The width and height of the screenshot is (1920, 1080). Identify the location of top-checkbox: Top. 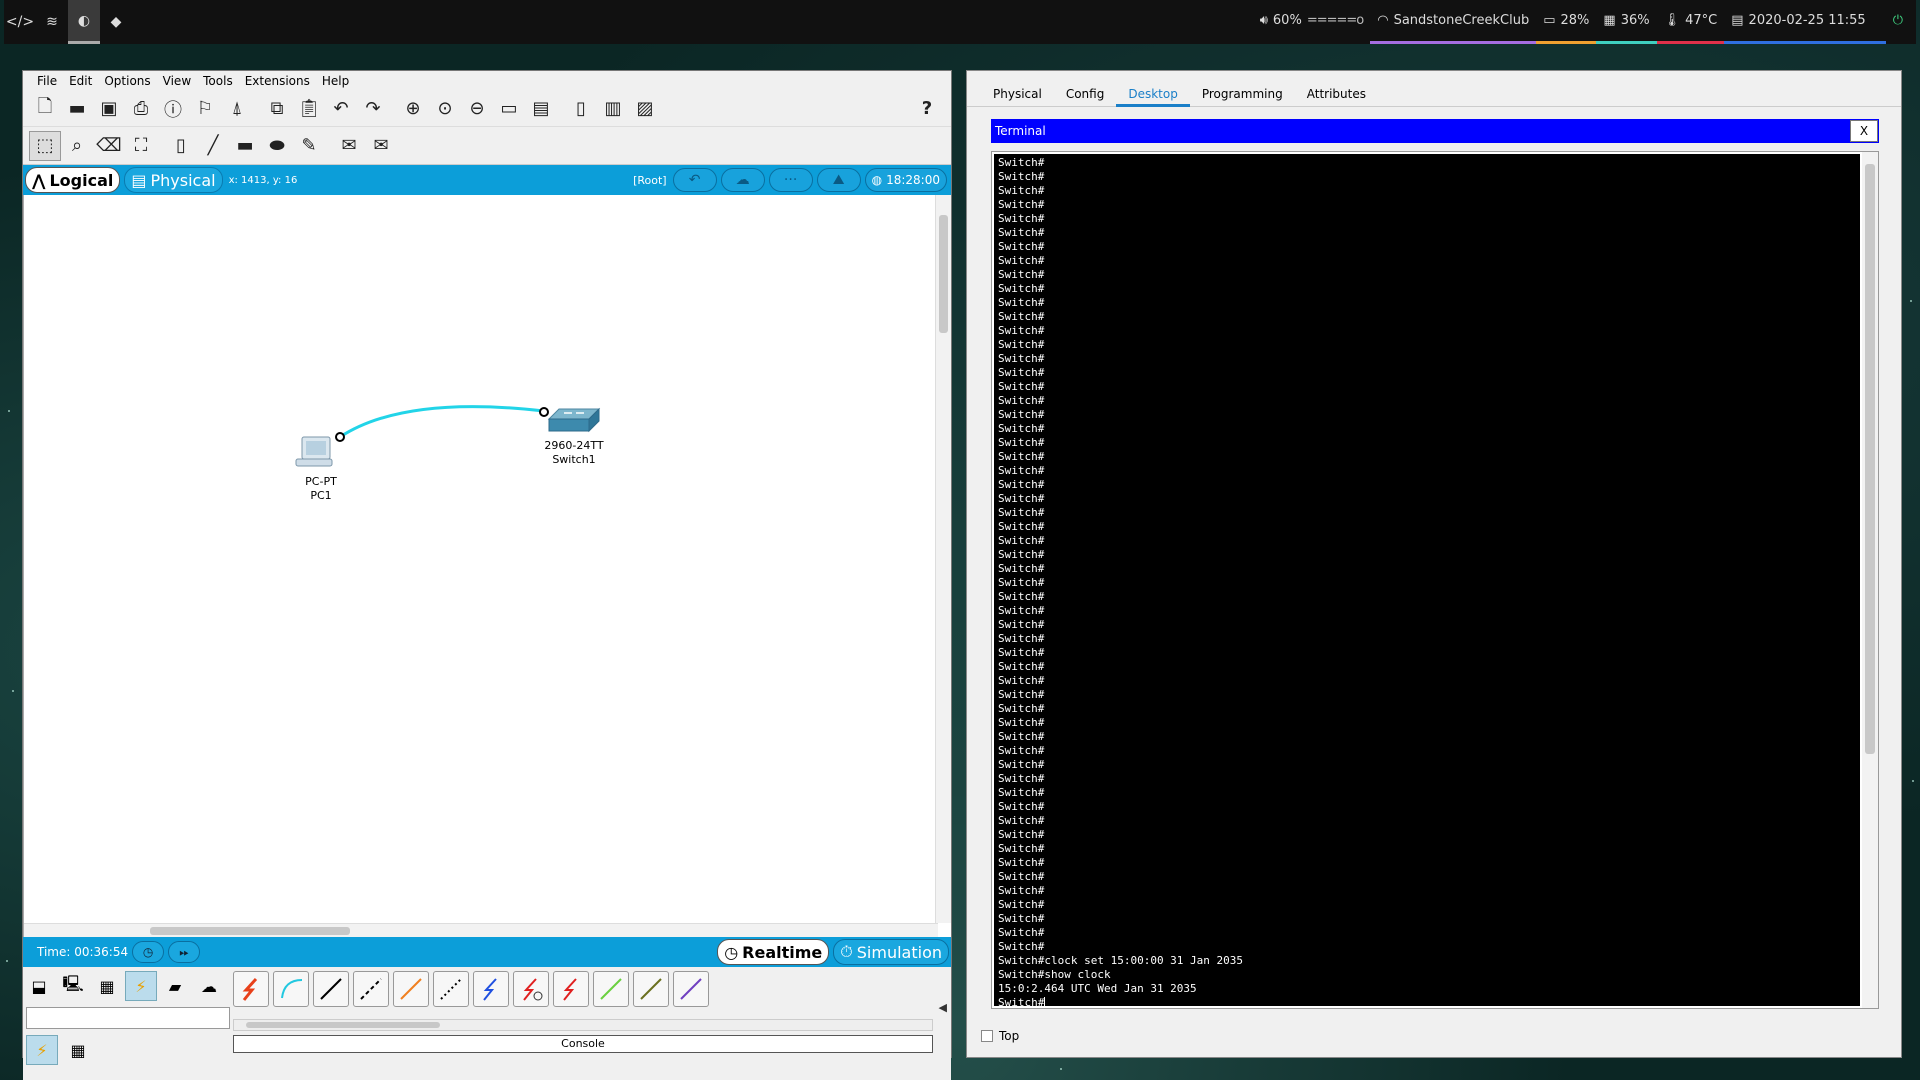
(1000, 1036).